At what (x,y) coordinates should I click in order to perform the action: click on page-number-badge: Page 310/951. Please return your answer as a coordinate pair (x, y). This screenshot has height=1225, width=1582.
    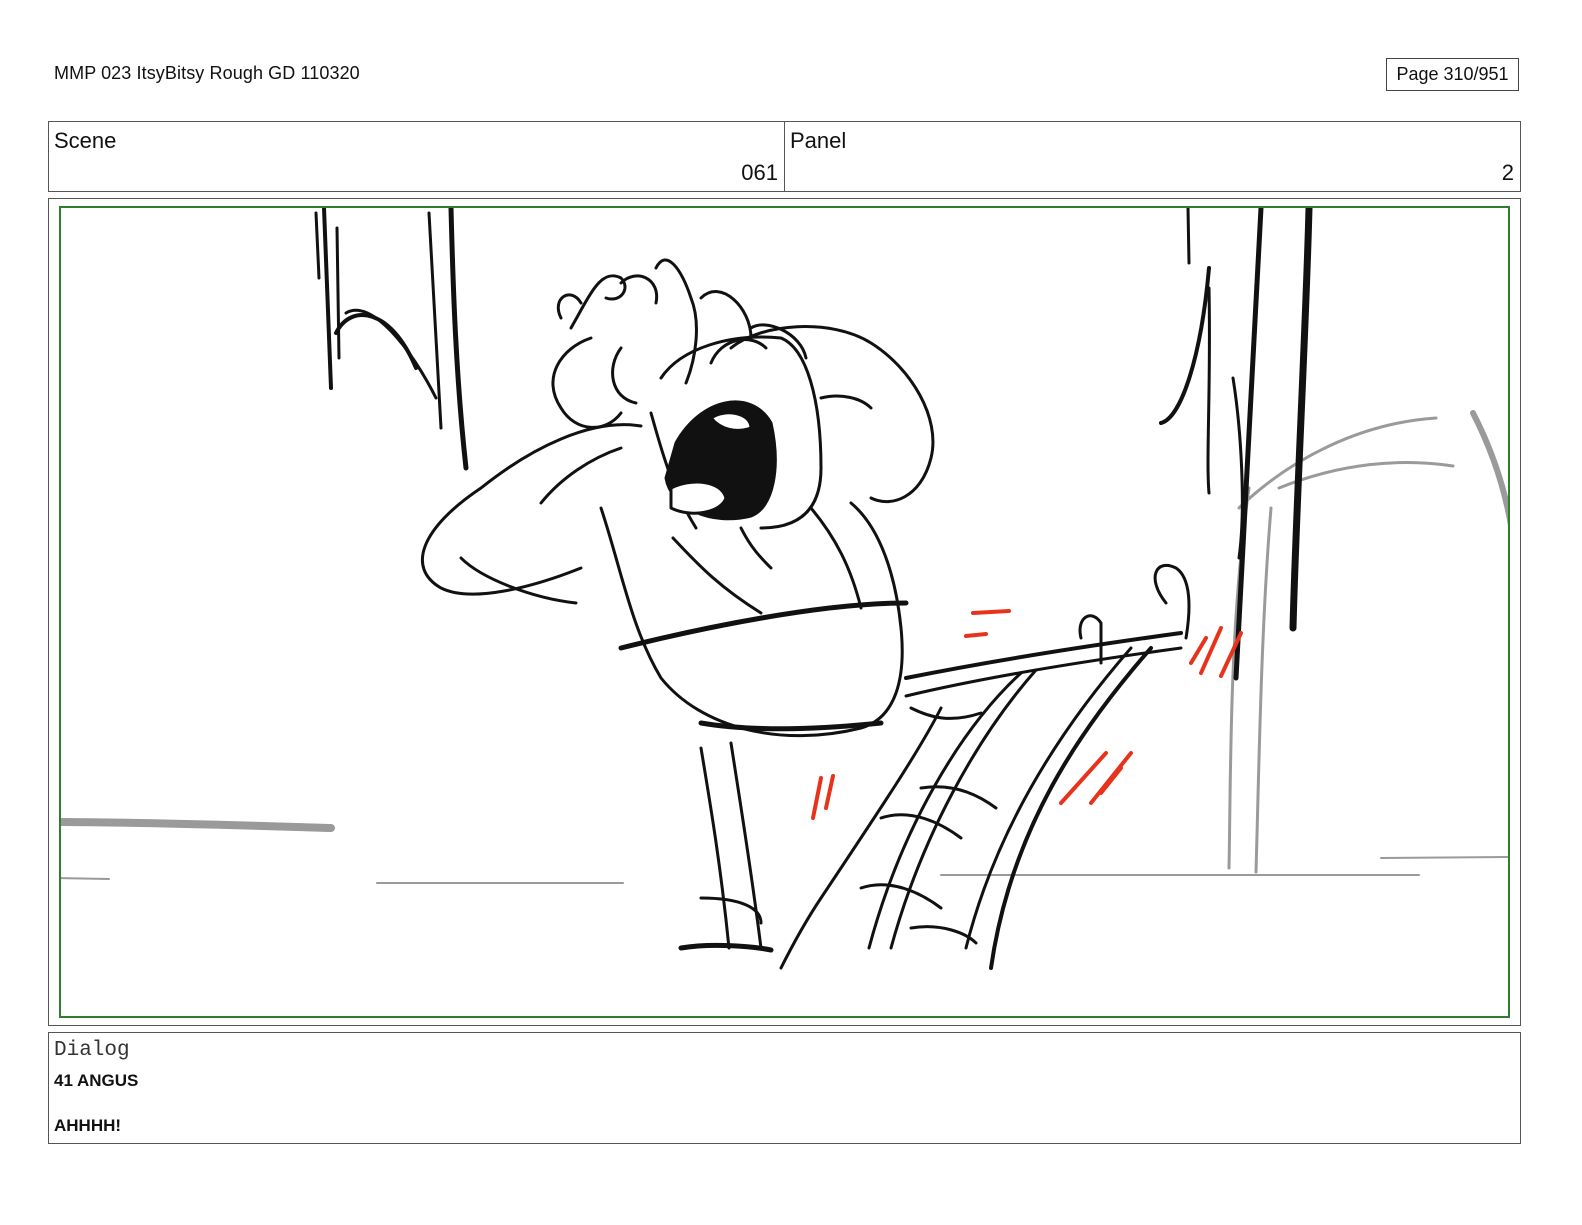
    Looking at the image, I should click on (1452, 74).